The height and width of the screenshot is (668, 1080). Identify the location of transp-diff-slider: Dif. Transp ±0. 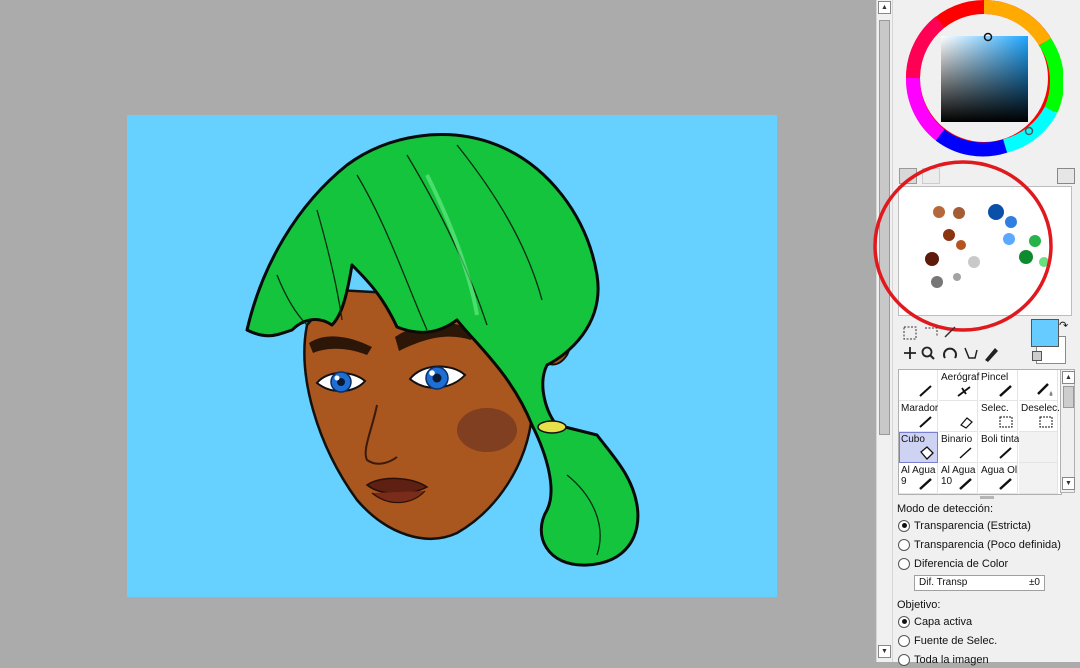
(979, 583).